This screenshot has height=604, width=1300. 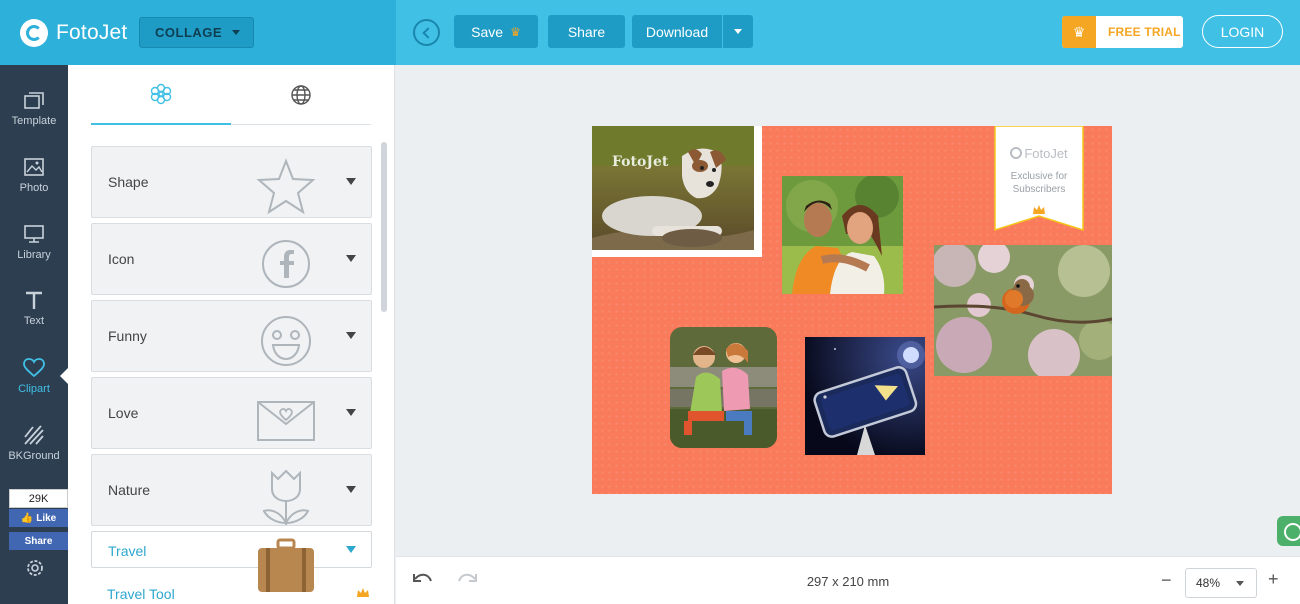 I want to click on envelope-heart-icon, so click(x=286, y=421).